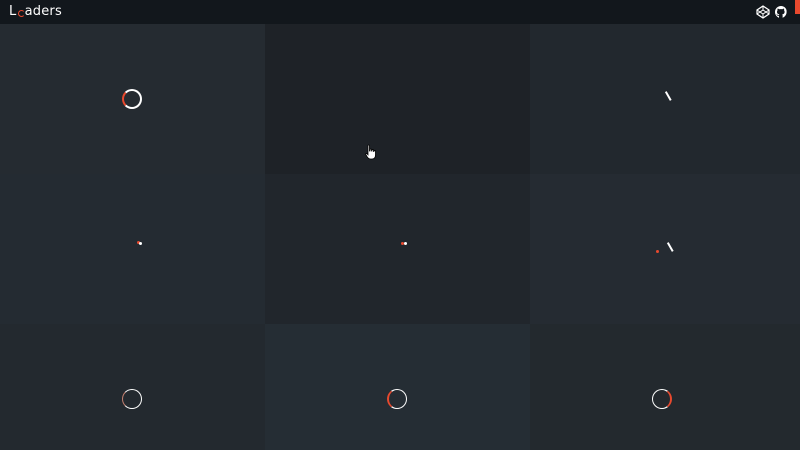 This screenshot has height=450, width=800. What do you see at coordinates (781, 12) in the screenshot?
I see `github-icon` at bounding box center [781, 12].